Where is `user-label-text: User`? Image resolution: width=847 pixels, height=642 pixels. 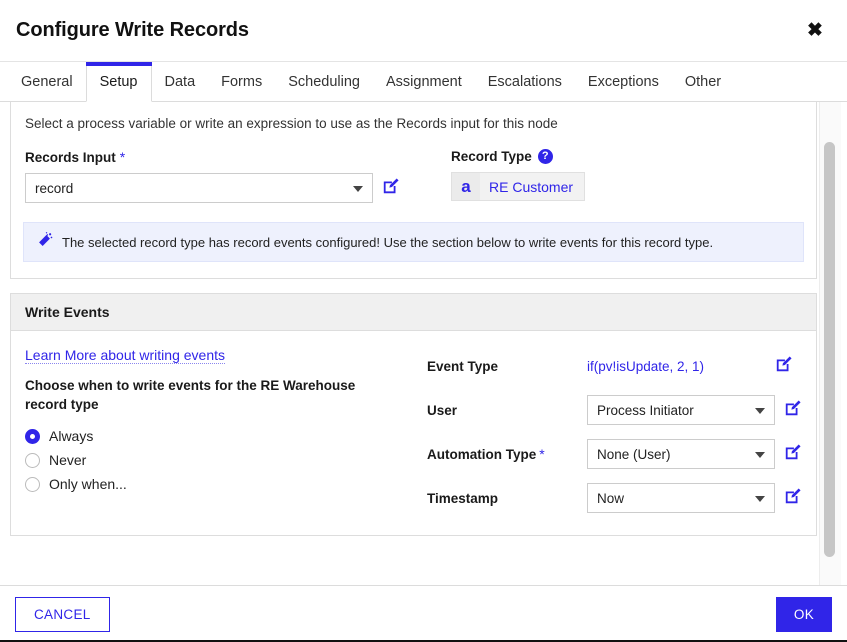
user-label-text: User is located at coordinates (442, 410).